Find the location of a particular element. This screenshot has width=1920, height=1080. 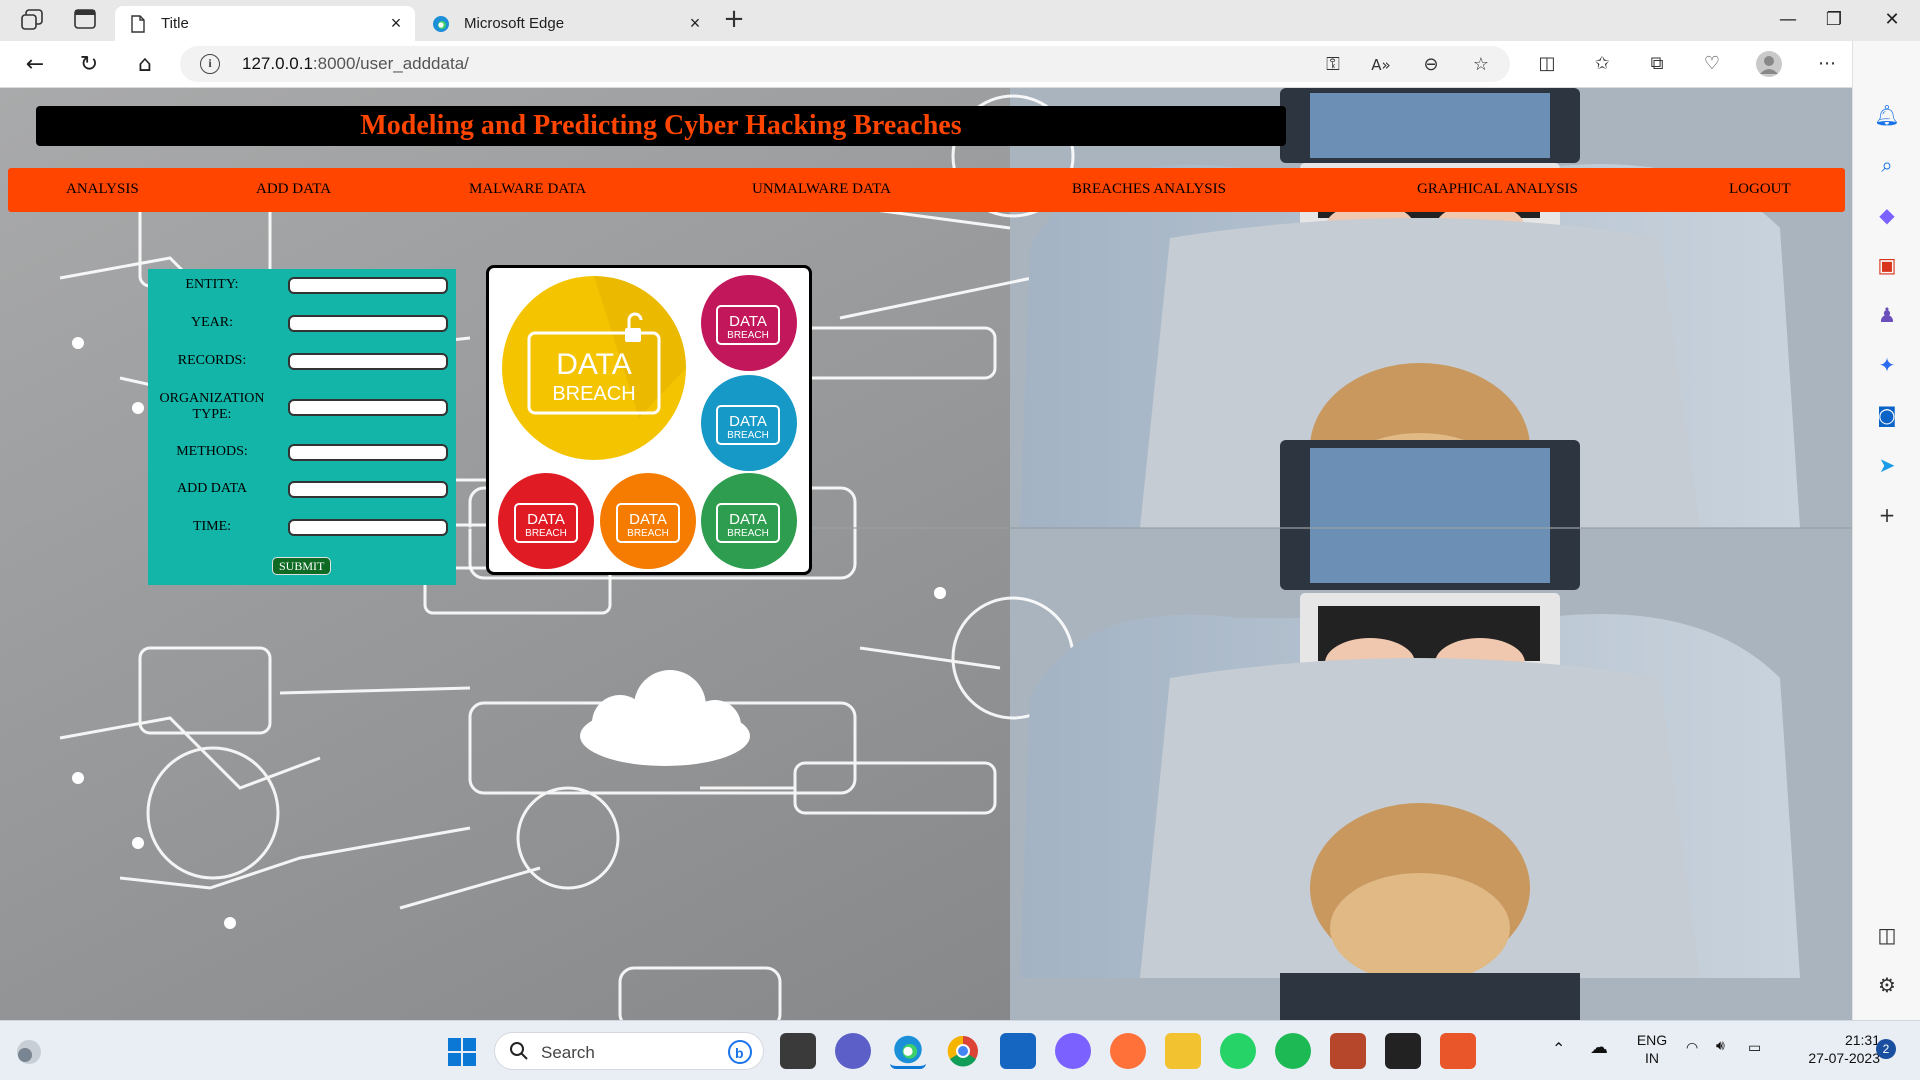

svg-text: b is located at coordinates (739, 1053).